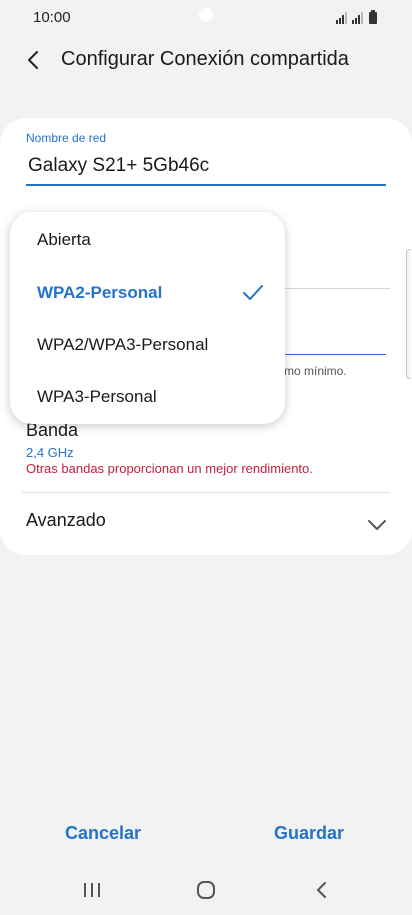 The image size is (412, 915). I want to click on security-field-divider, so click(337, 288).